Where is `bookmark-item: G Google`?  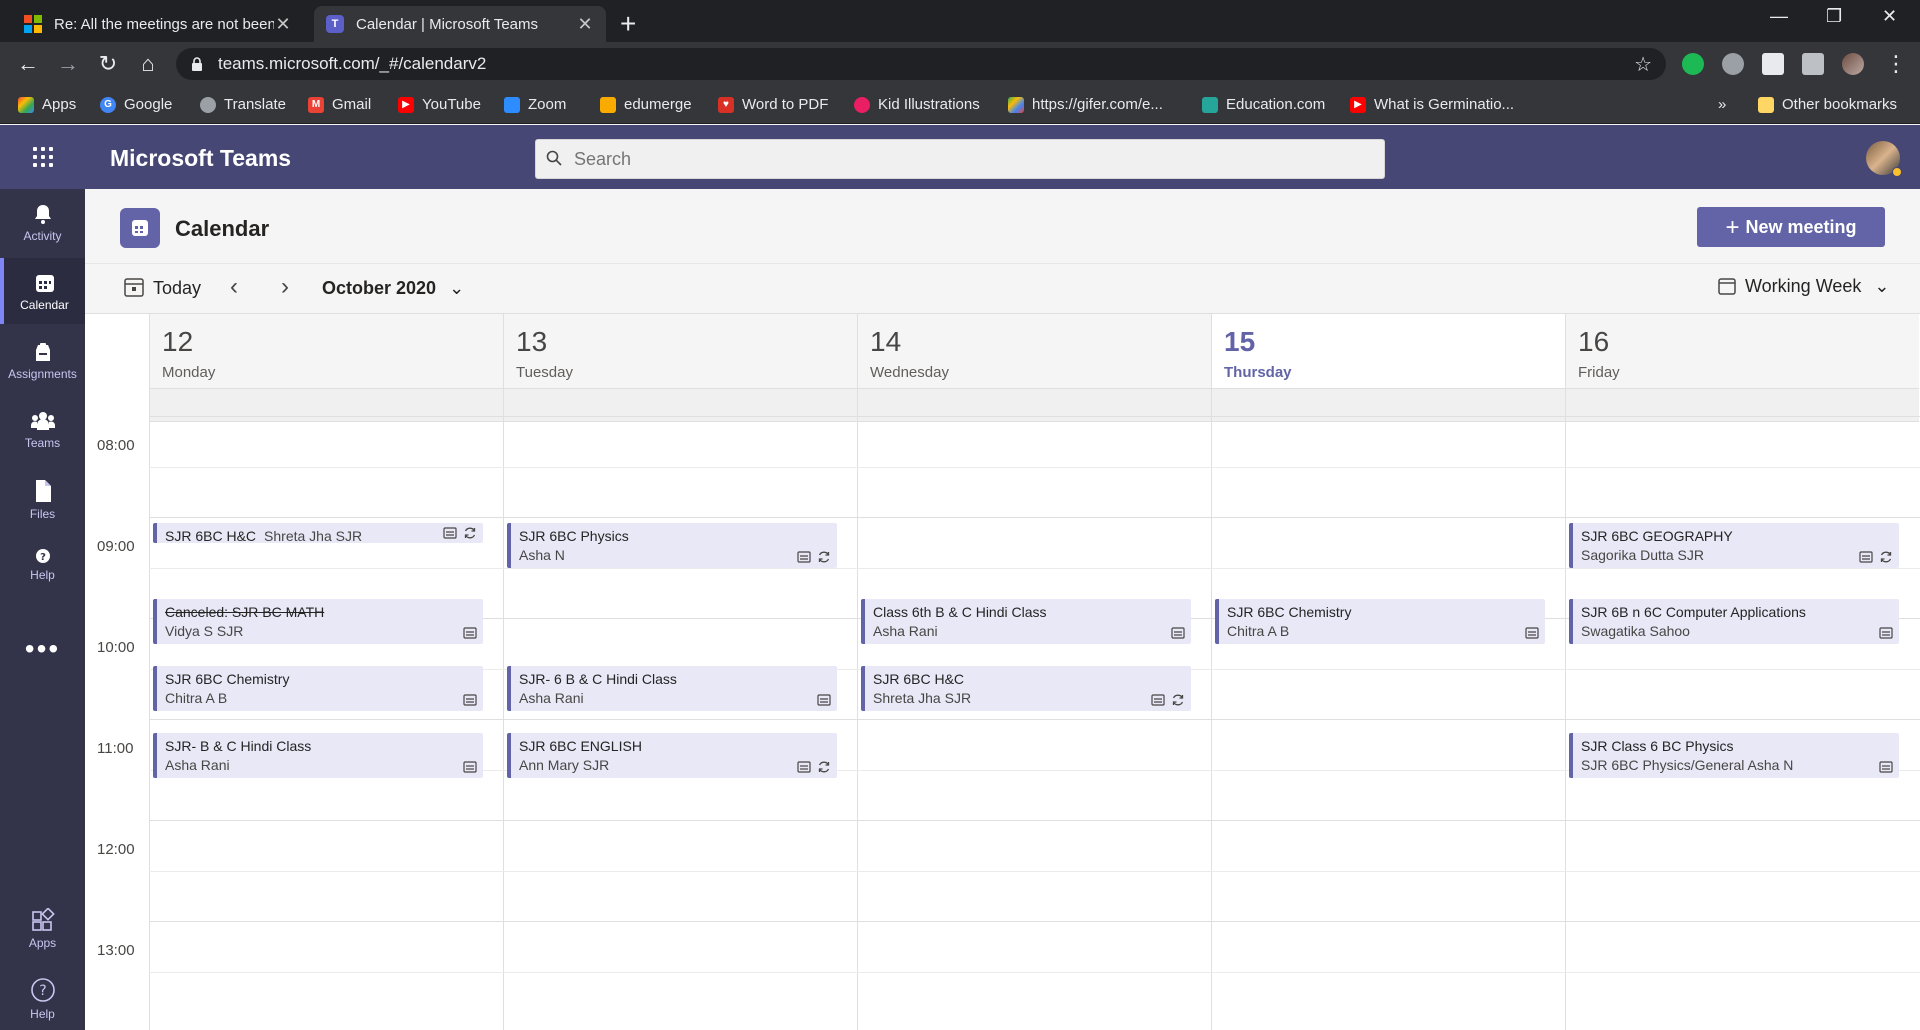
bookmark-item: G Google is located at coordinates (136, 104).